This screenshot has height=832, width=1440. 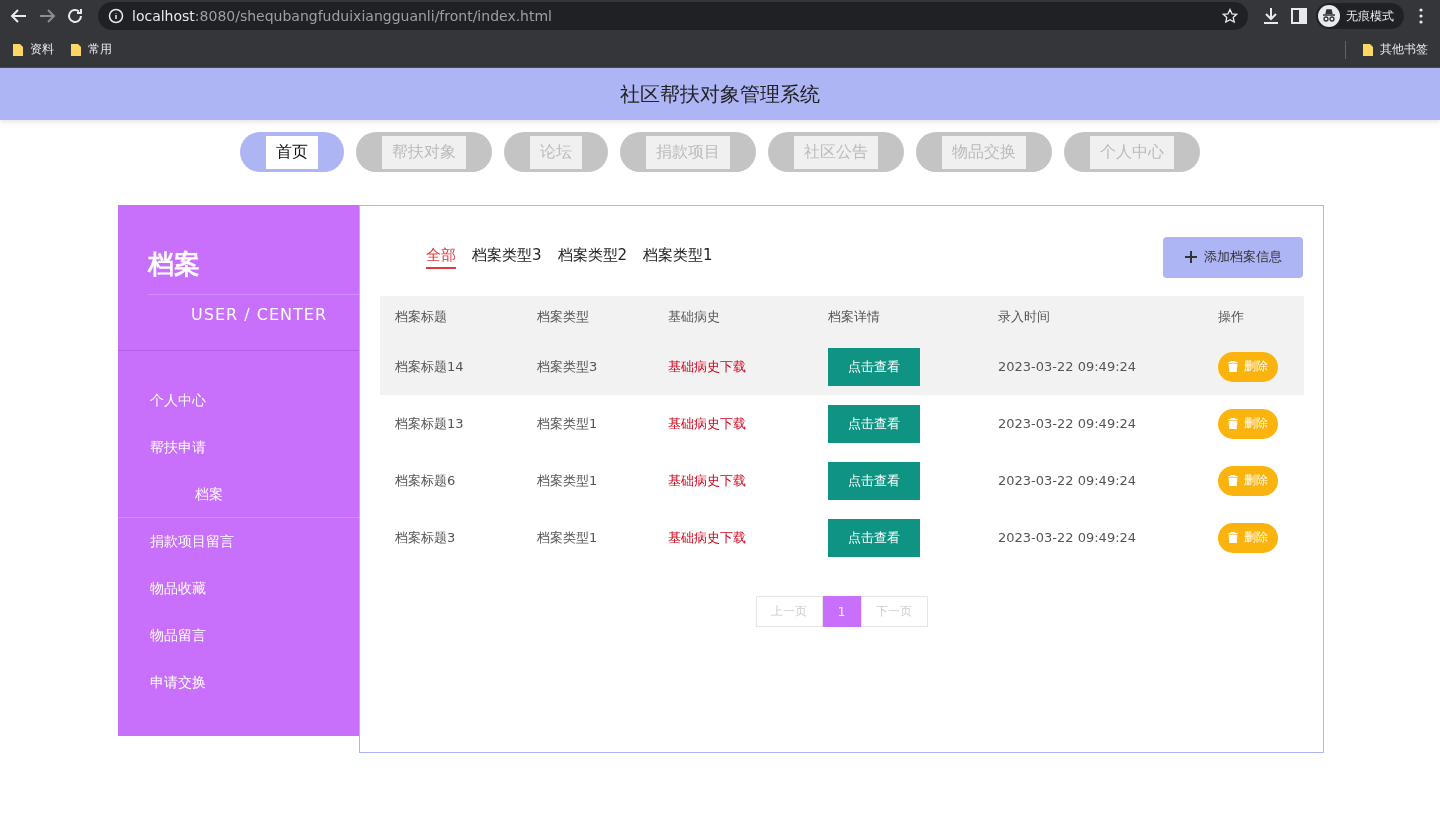 What do you see at coordinates (1230, 16) in the screenshot?
I see `star-icon` at bounding box center [1230, 16].